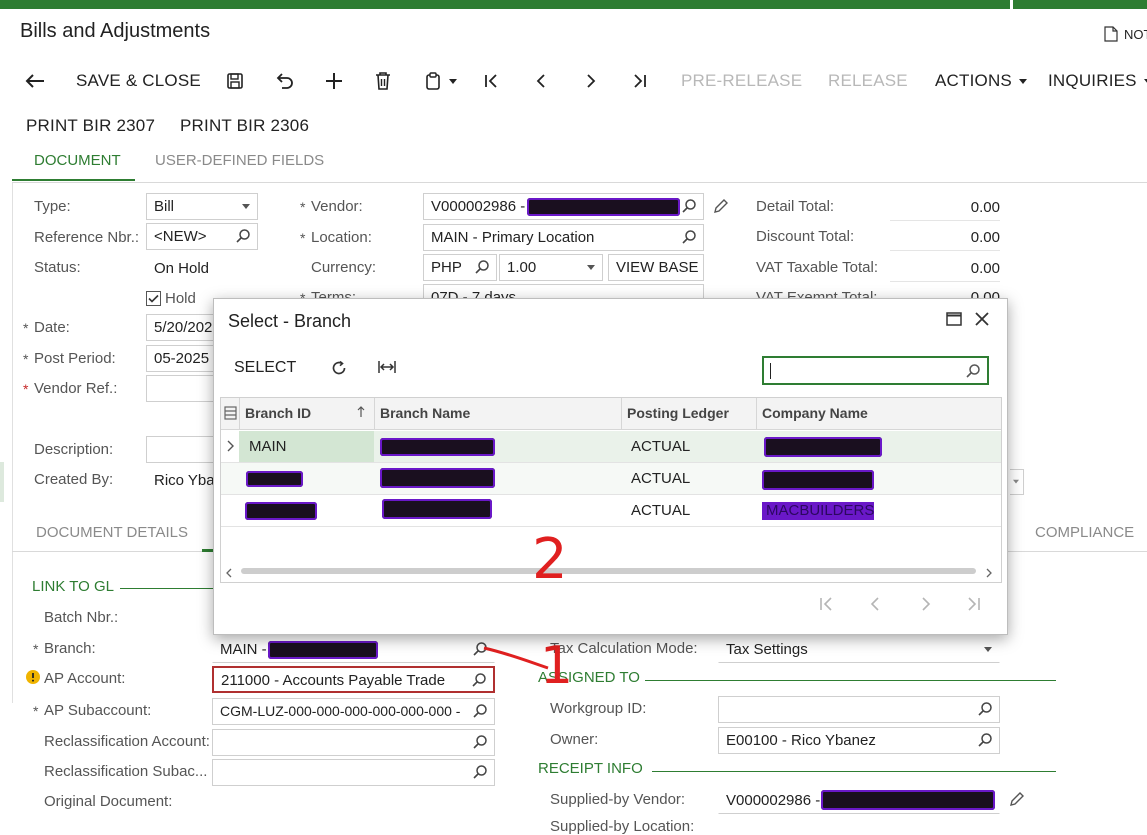  What do you see at coordinates (563, 237) in the screenshot?
I see `location-field: MAIN - Primary Location` at bounding box center [563, 237].